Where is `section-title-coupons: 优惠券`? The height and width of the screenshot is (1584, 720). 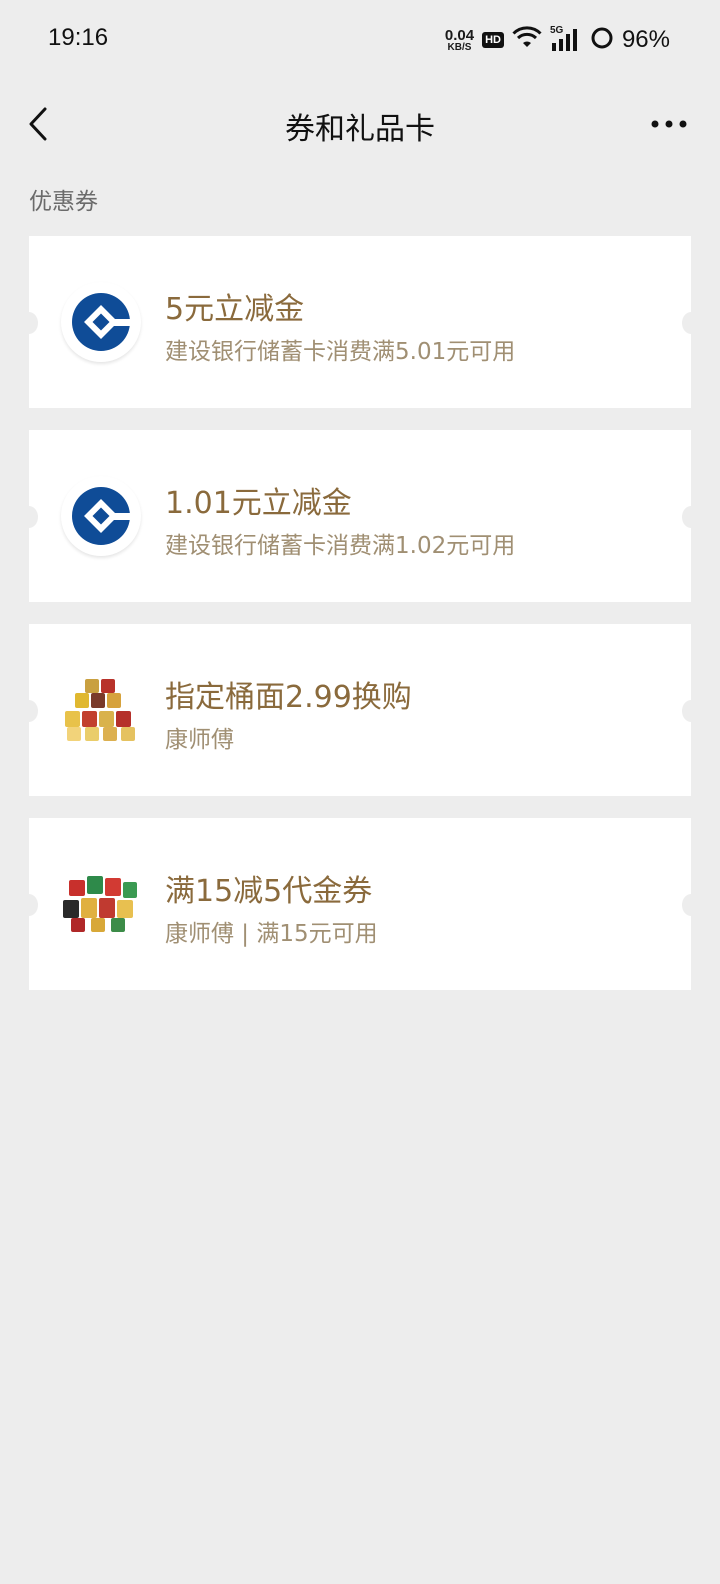 section-title-coupons: 优惠券 is located at coordinates (63, 202).